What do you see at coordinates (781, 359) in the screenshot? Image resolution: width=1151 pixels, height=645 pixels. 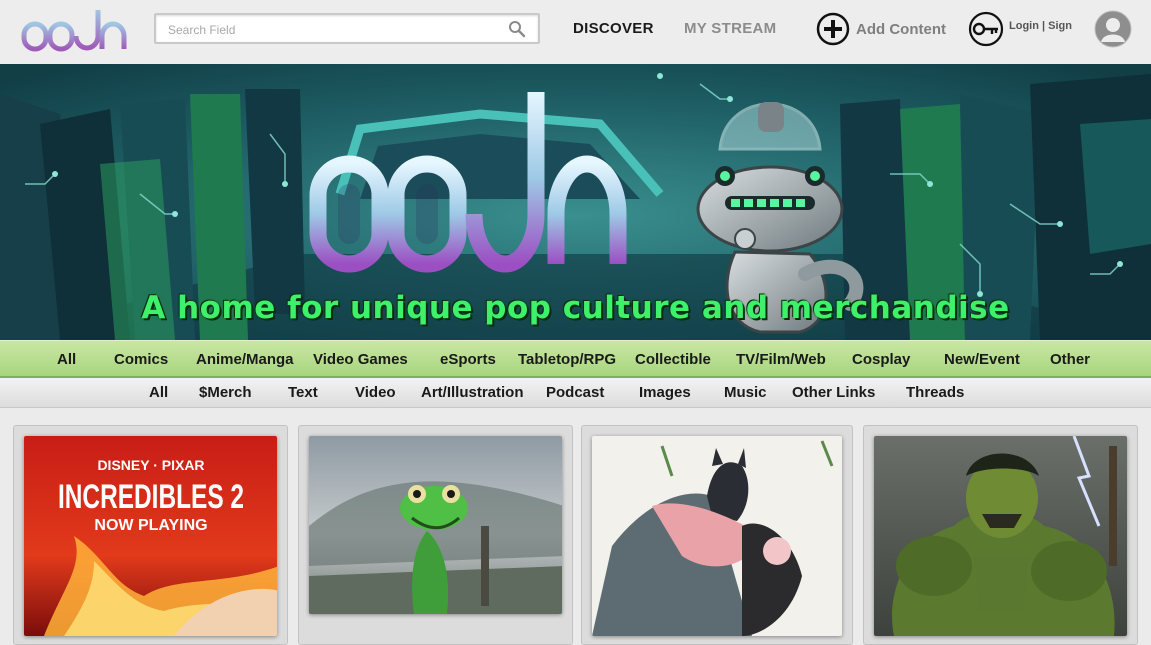 I see `category-tv-film-web: TV/Film/Web` at bounding box center [781, 359].